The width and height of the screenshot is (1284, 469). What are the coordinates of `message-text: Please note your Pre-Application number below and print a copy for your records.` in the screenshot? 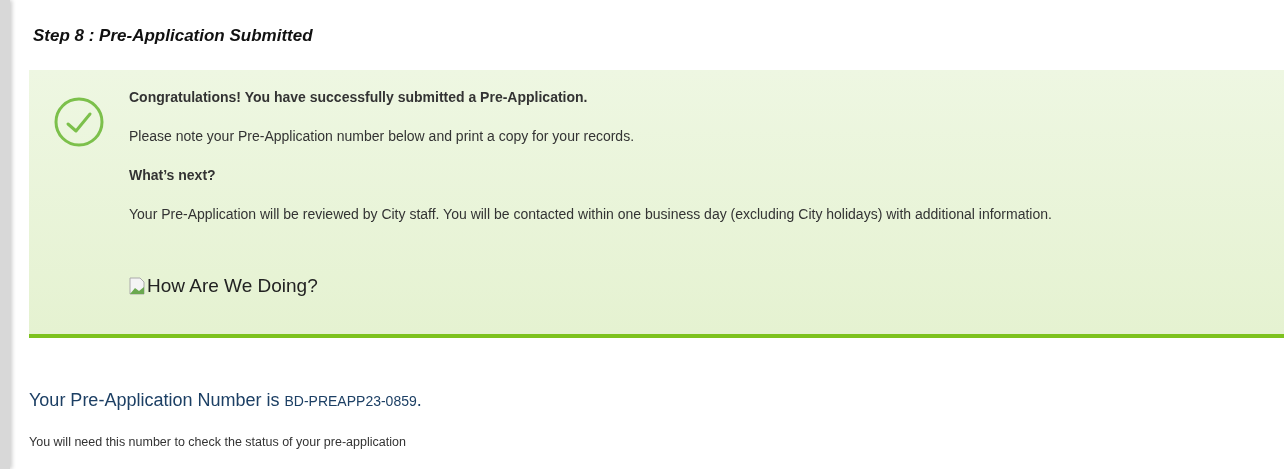 It's located at (382, 136).